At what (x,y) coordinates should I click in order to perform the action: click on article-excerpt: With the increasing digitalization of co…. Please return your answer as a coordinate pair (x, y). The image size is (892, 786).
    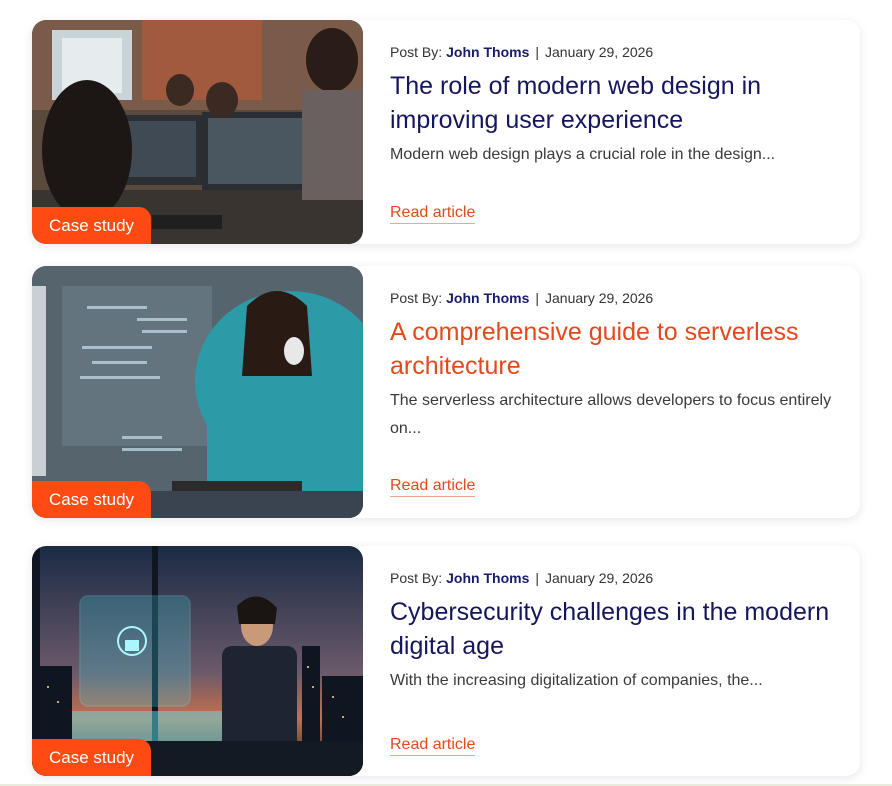
    Looking at the image, I should click on (576, 680).